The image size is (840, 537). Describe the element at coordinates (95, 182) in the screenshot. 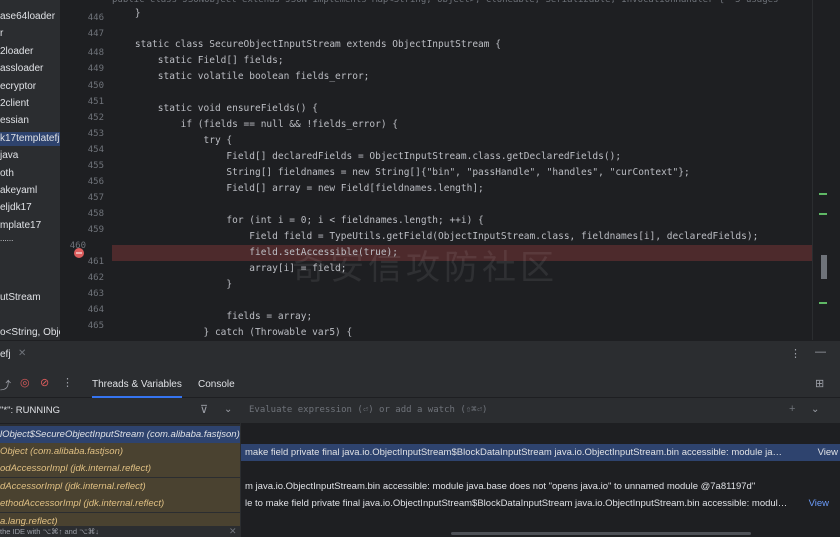

I see `line-number: 456` at that location.